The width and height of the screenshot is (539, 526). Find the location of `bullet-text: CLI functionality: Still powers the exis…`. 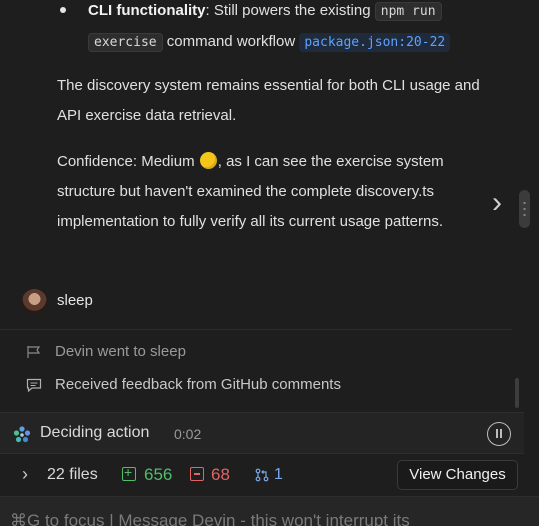

bullet-text: CLI functionality: Still powers the exis… is located at coordinates (298, 29).